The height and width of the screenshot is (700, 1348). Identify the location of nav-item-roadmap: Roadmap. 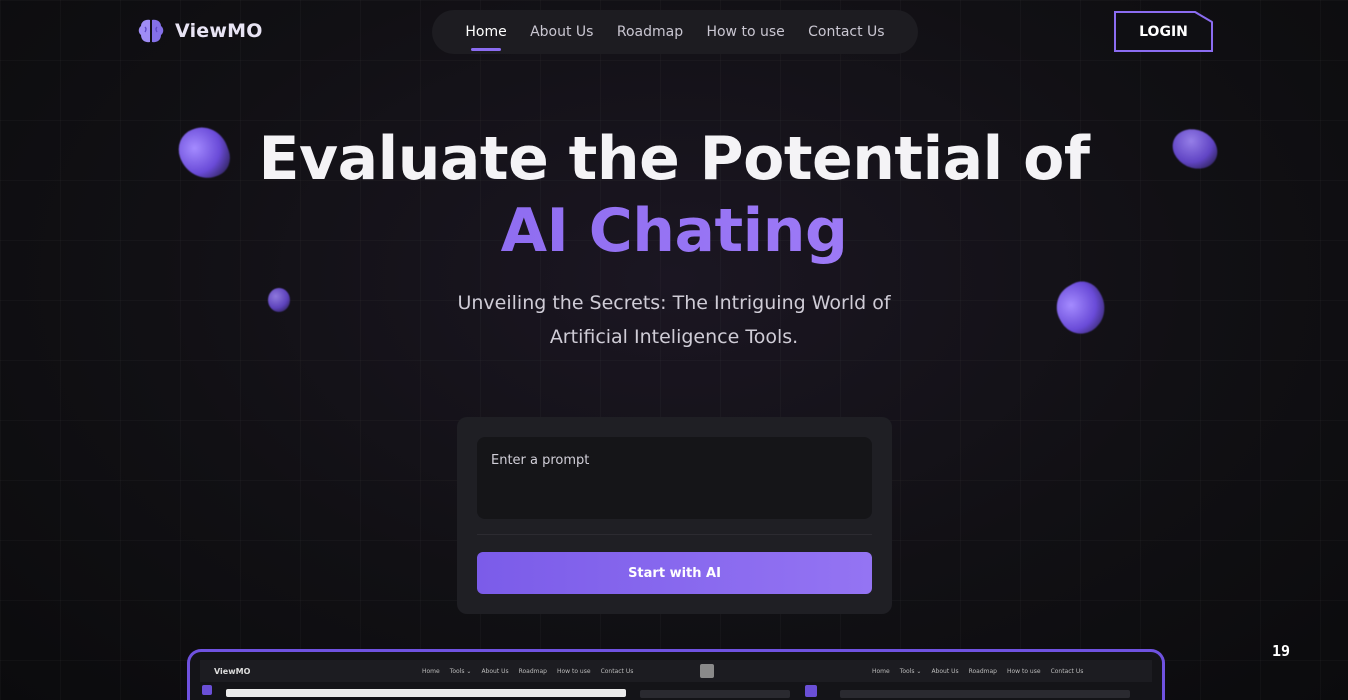
(650, 32).